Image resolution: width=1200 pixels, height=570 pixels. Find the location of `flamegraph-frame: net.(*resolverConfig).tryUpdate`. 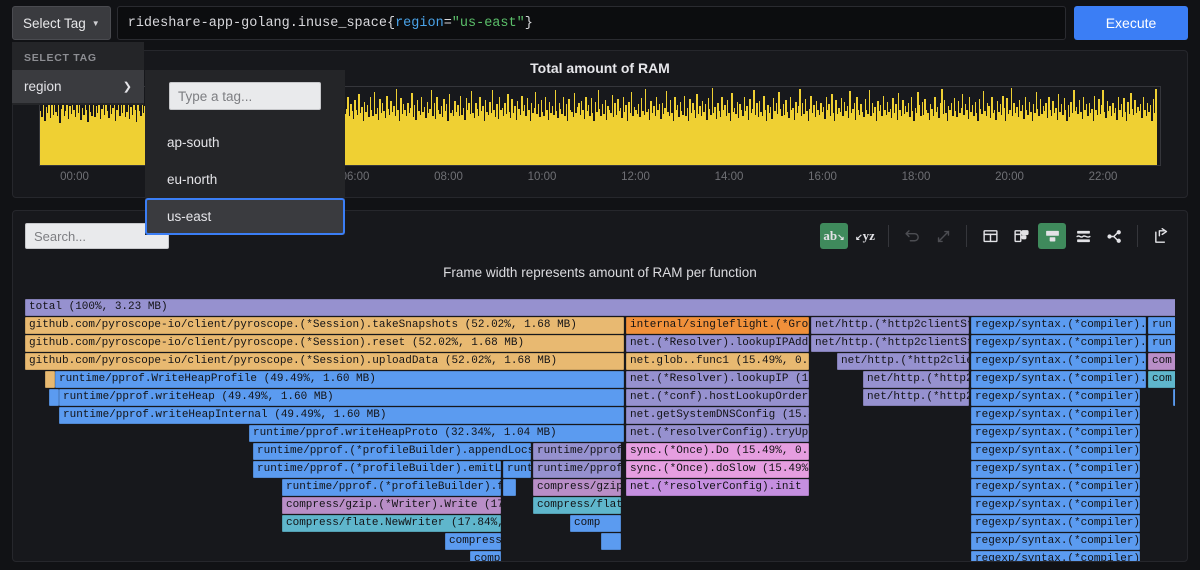

flamegraph-frame: net.(*resolverConfig).tryUpdate is located at coordinates (717, 433).